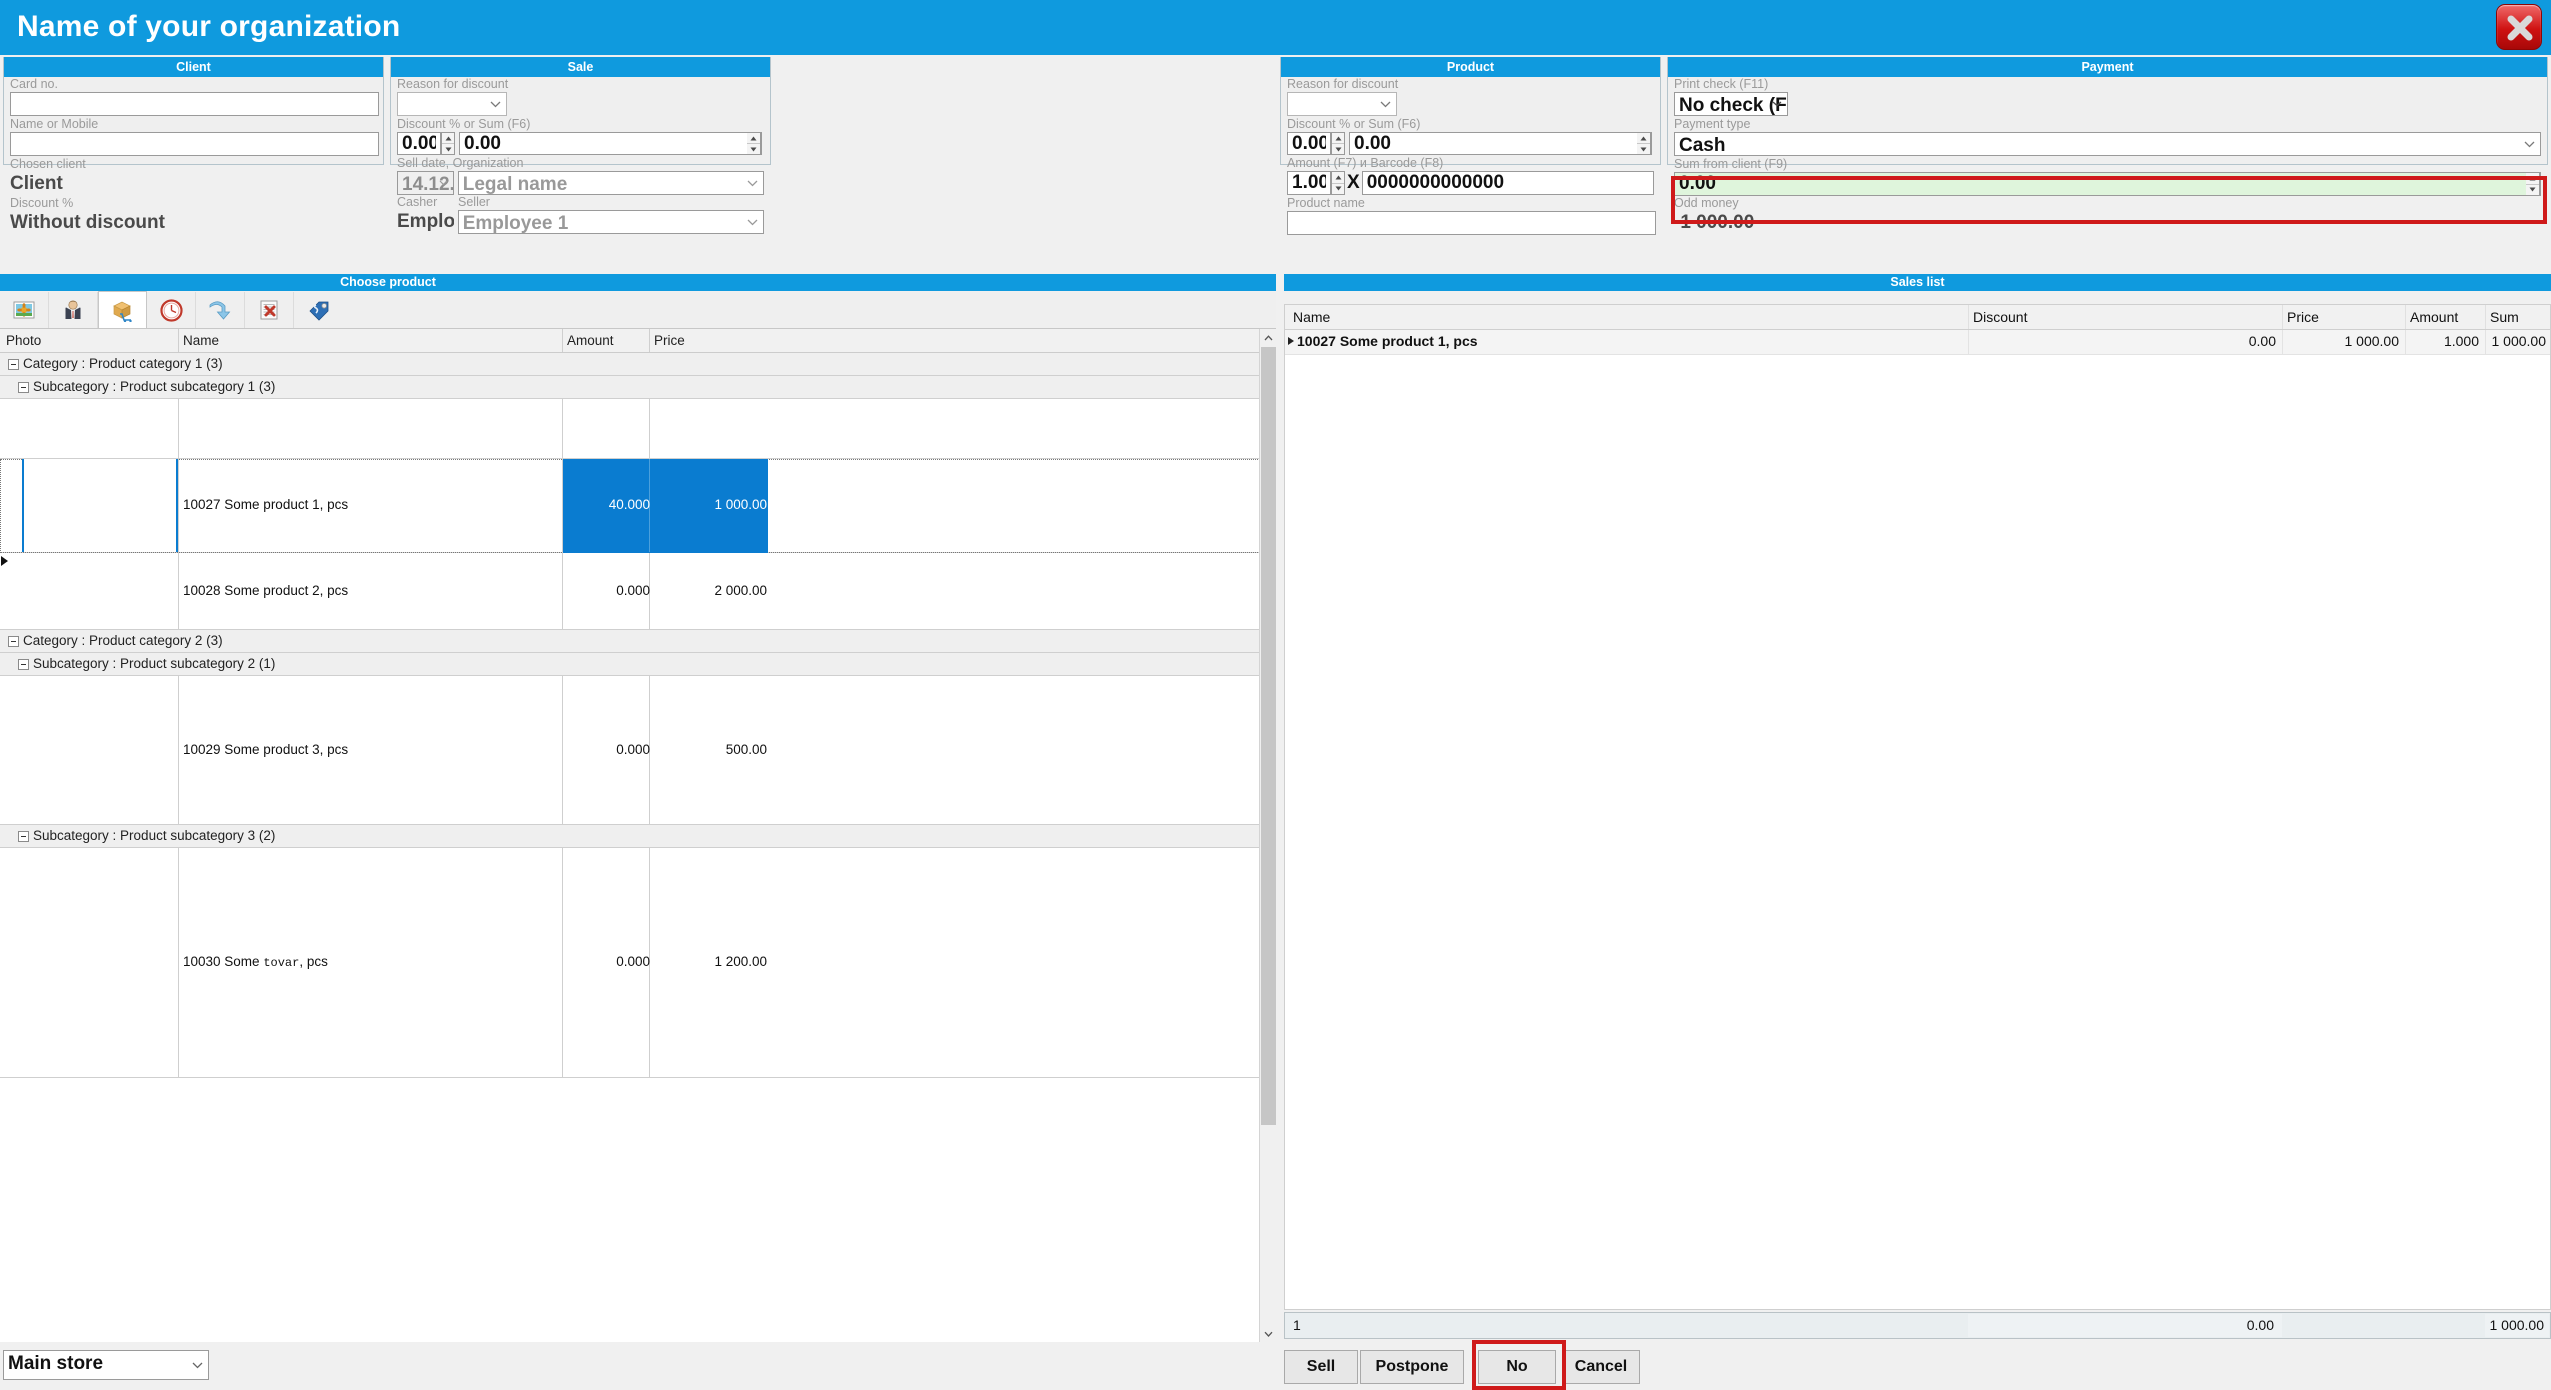 The width and height of the screenshot is (2551, 1390). I want to click on product-name-input, so click(1471, 223).